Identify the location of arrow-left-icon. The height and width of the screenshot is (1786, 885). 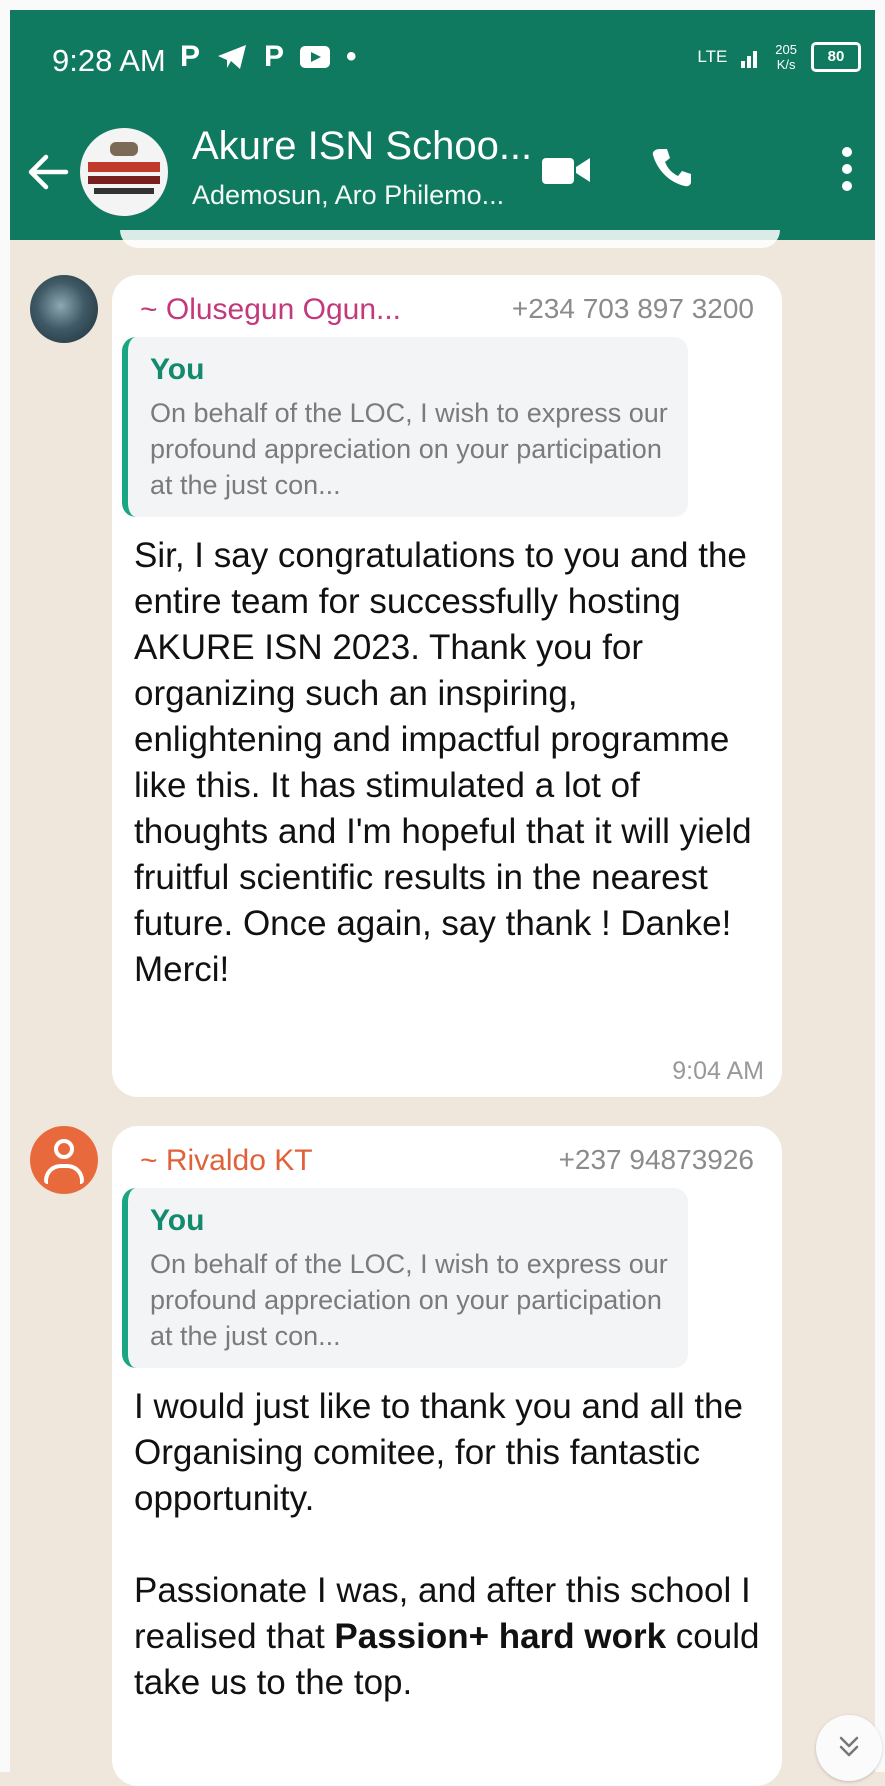
(48, 172).